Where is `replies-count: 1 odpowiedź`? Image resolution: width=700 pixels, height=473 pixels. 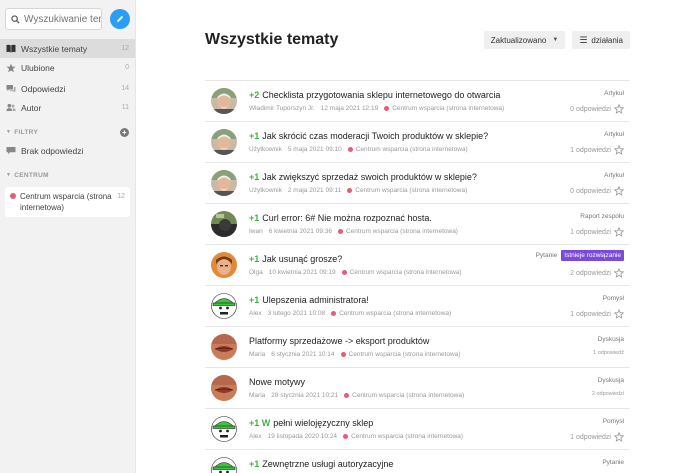 replies-count: 1 odpowiedź is located at coordinates (608, 353).